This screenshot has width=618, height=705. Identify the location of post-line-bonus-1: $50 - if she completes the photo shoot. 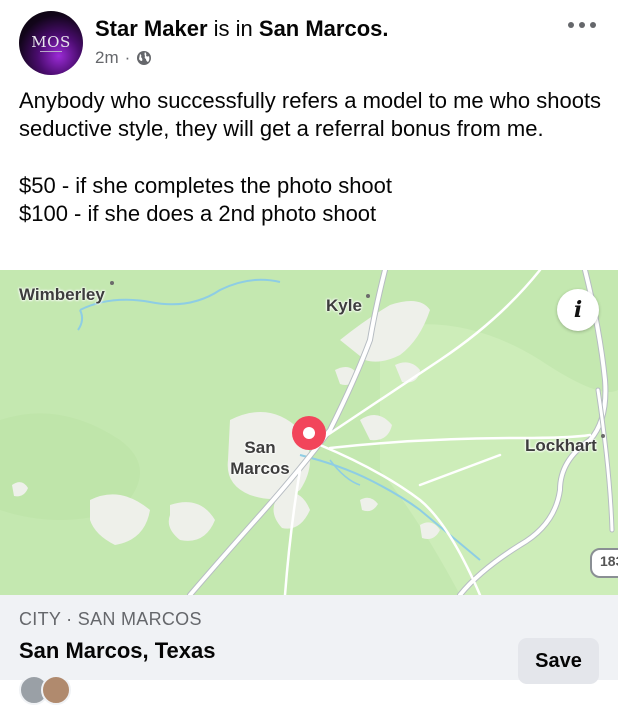
(206, 185).